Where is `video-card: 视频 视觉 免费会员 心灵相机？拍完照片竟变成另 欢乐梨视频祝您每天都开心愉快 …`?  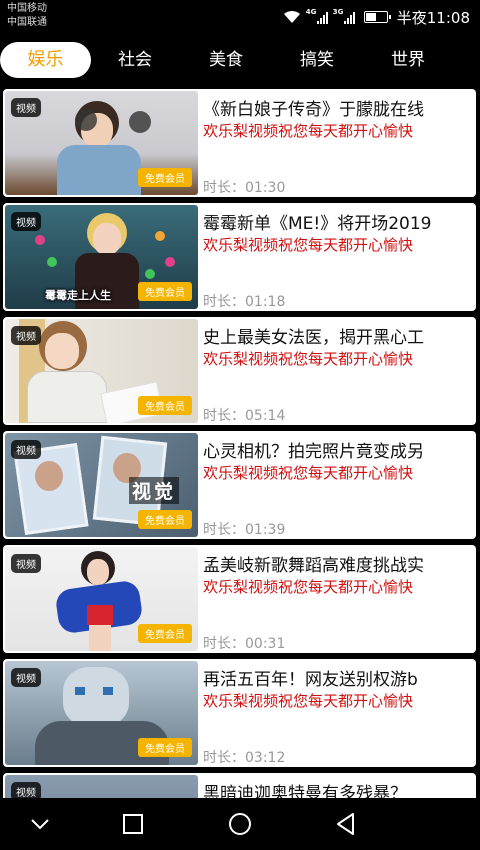
video-card: 视频 视觉 免费会员 心灵相机？拍完照片竟变成另 欢乐梨视频祝您每天都开心愉快 … is located at coordinates (239, 485).